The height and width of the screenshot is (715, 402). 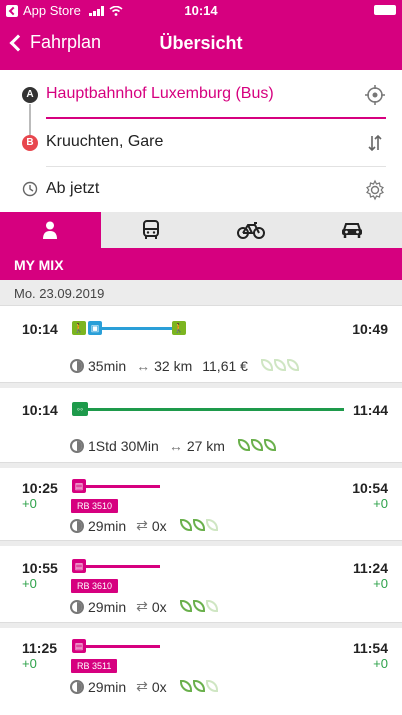 I want to click on section-title: MY MIX, so click(x=201, y=264).